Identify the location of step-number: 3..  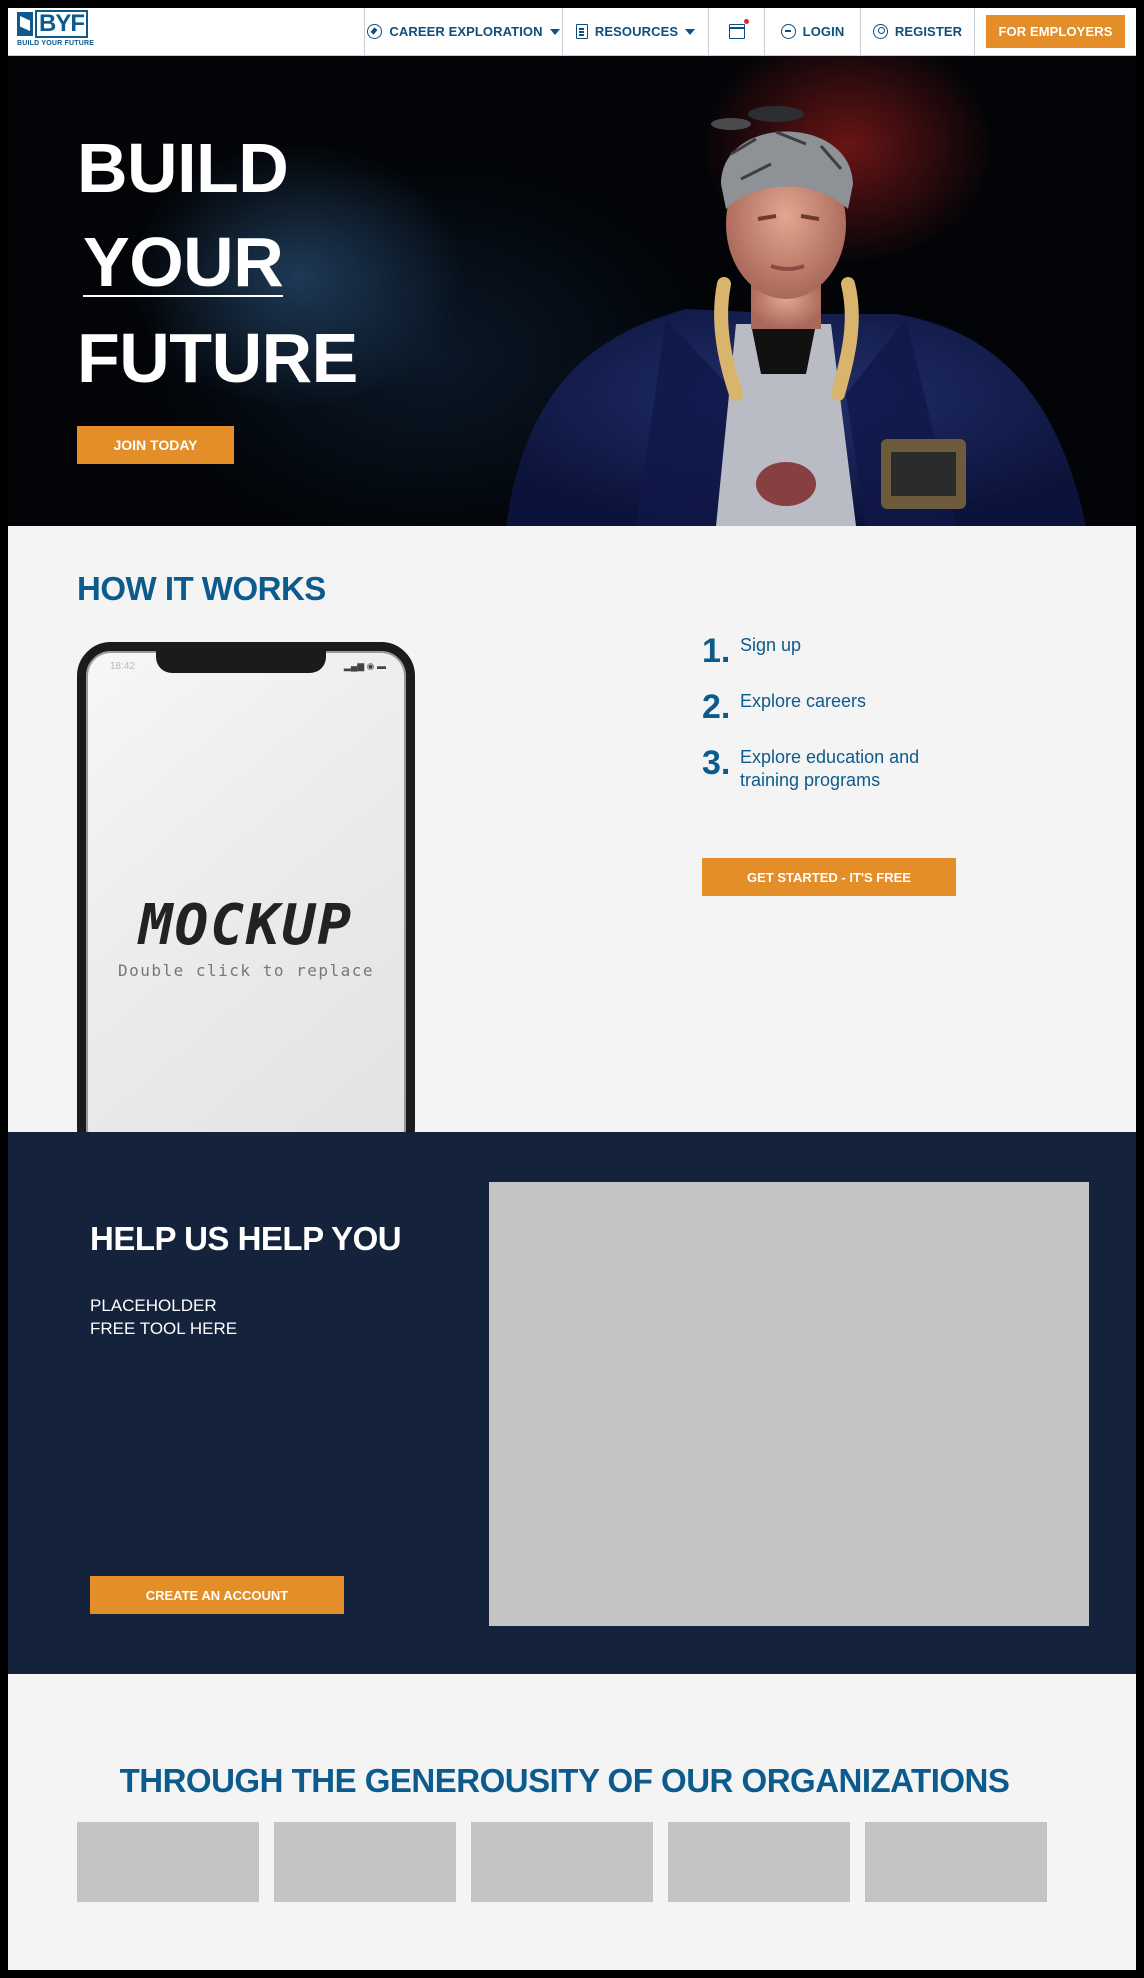
(716, 763).